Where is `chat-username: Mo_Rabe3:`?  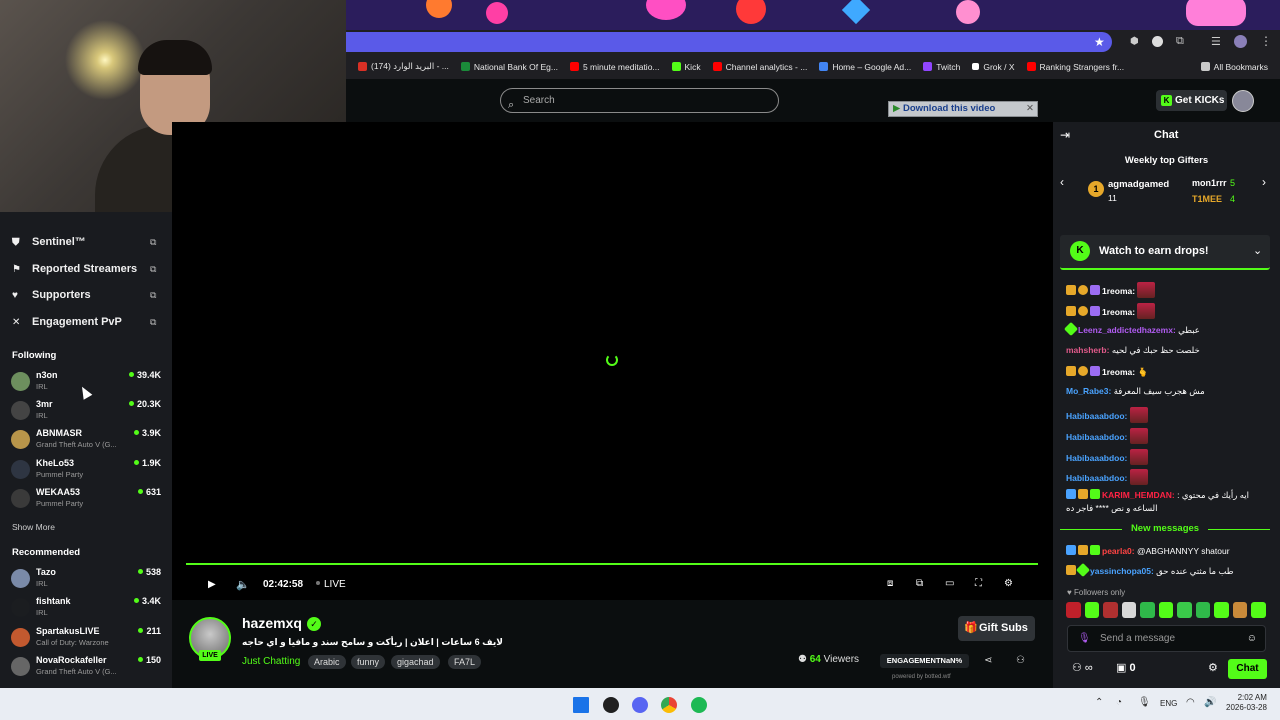
chat-username: Mo_Rabe3: is located at coordinates (1088, 391).